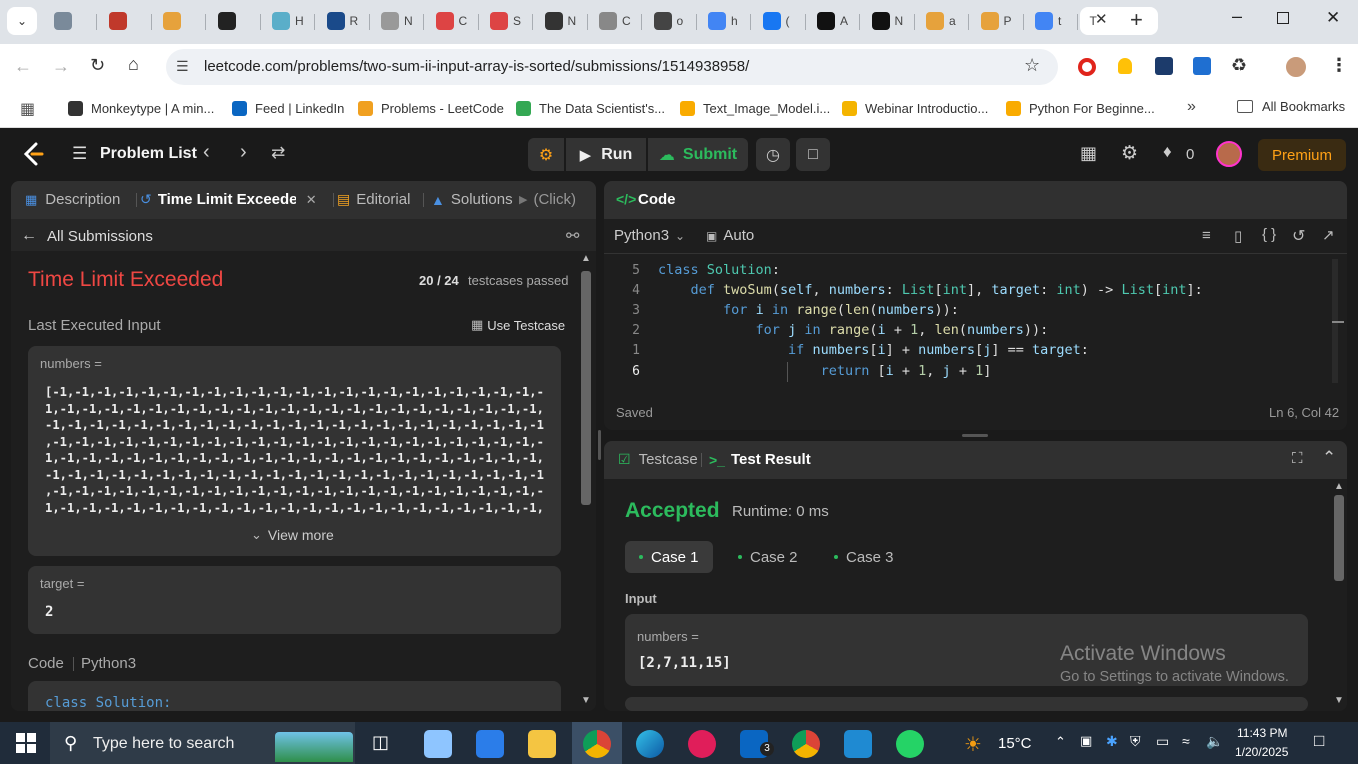 The image size is (1358, 764). What do you see at coordinates (202, 743) in the screenshot?
I see `taskbar-search-box: ⚲ Type here to search` at bounding box center [202, 743].